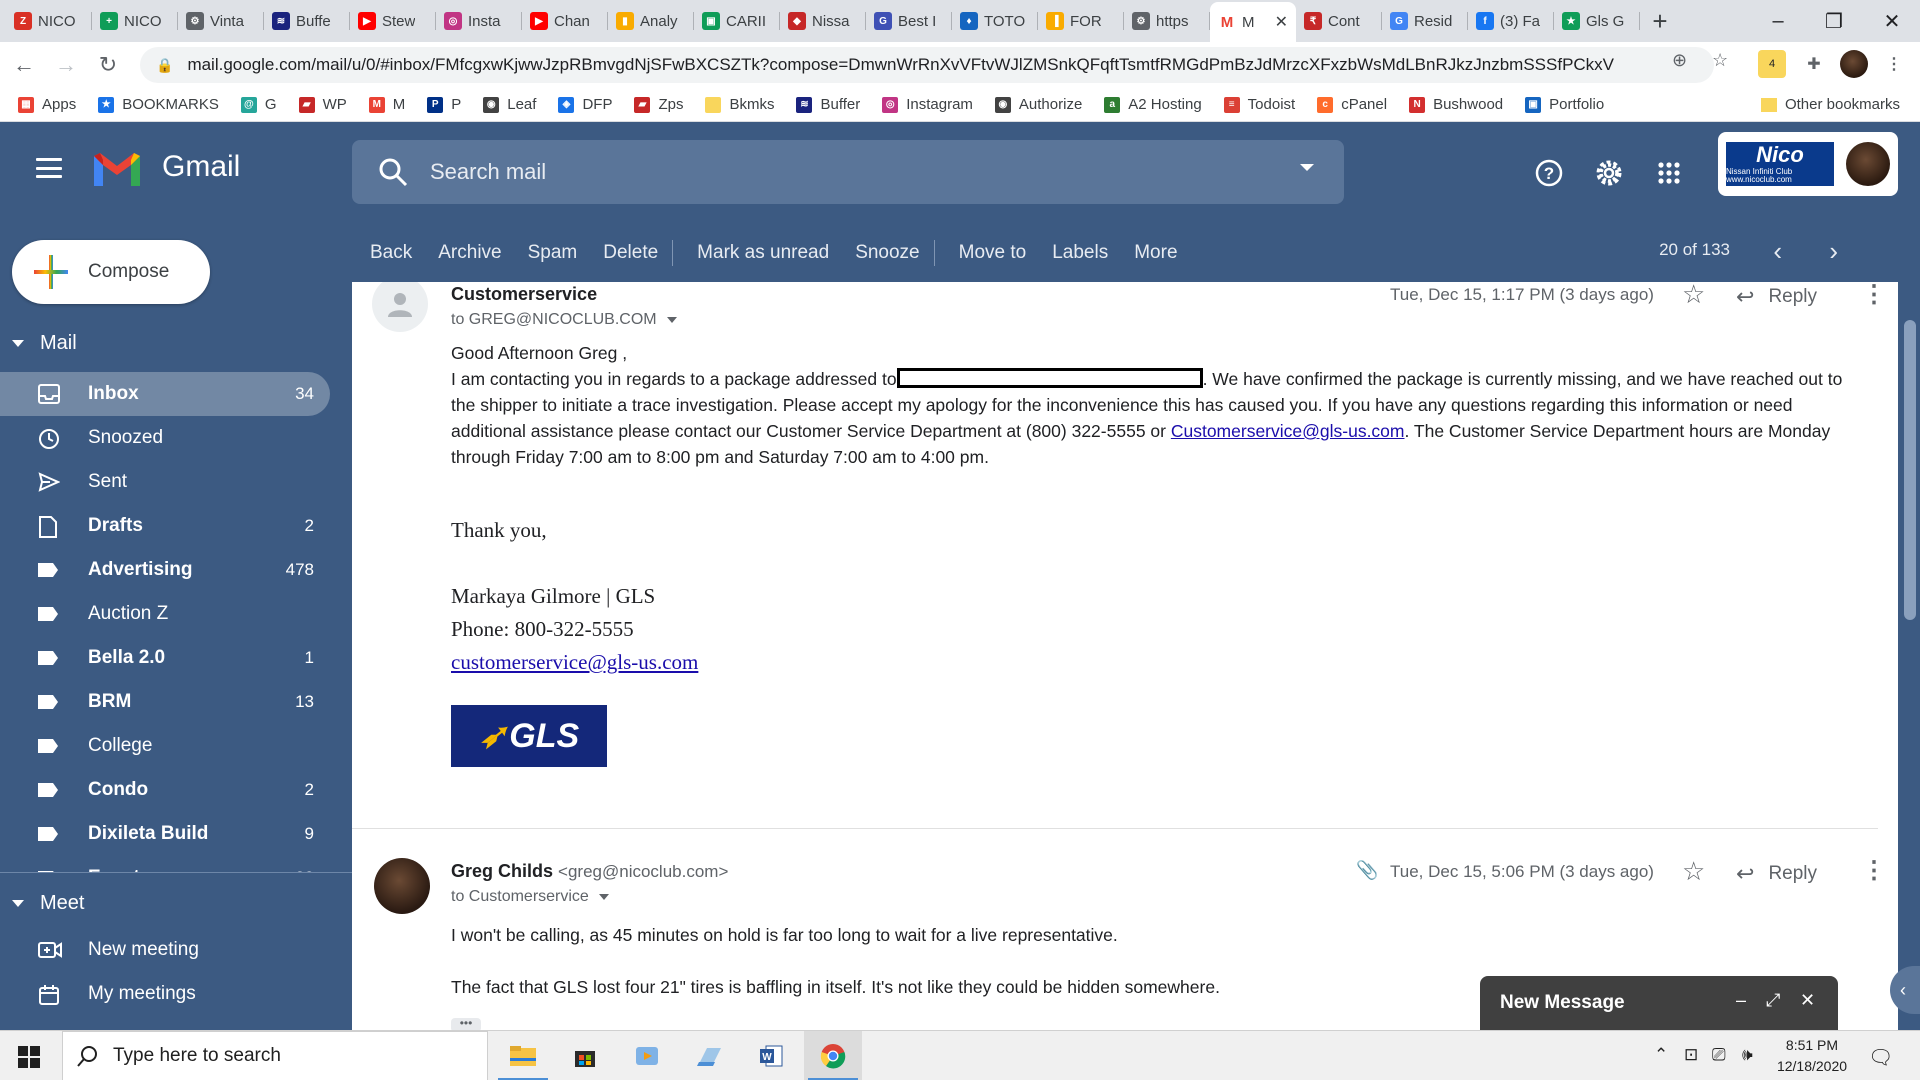 The height and width of the screenshot is (1080, 1920). Describe the element at coordinates (647, 1055) in the screenshot. I see `media-player-icon` at that location.